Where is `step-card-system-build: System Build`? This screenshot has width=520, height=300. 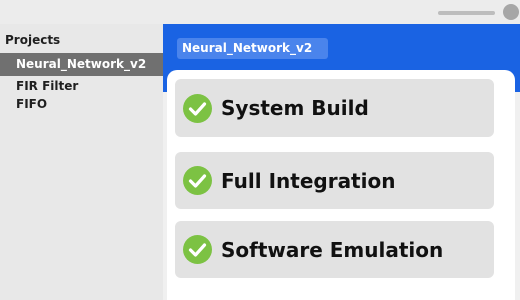
step-card-system-build: System Build is located at coordinates (334, 108).